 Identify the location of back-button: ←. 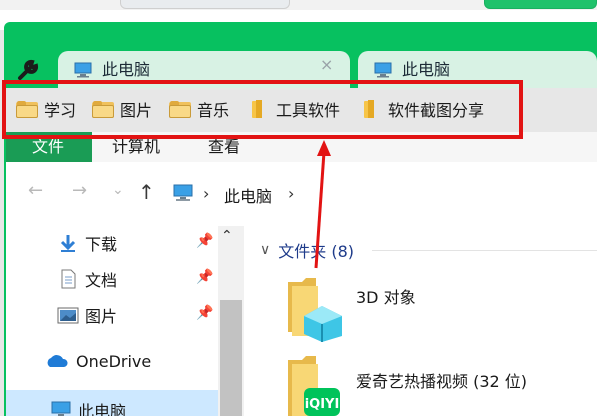
(35, 190).